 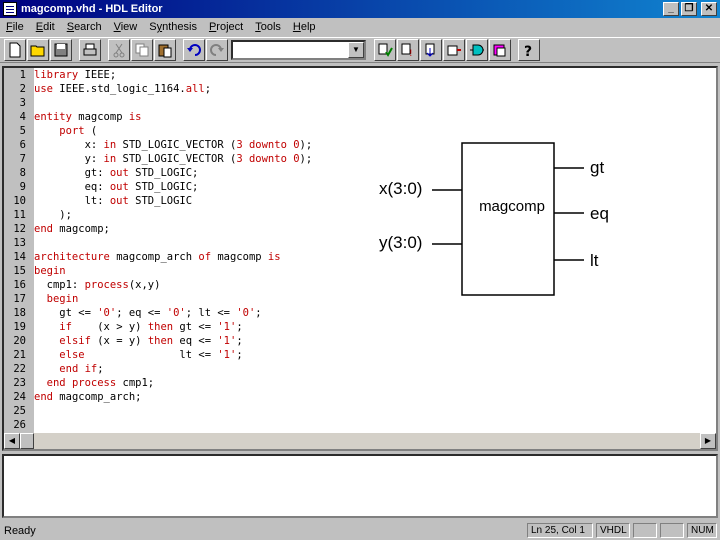 What do you see at coordinates (78, 341) in the screenshot?
I see `keyword-token: elsif` at bounding box center [78, 341].